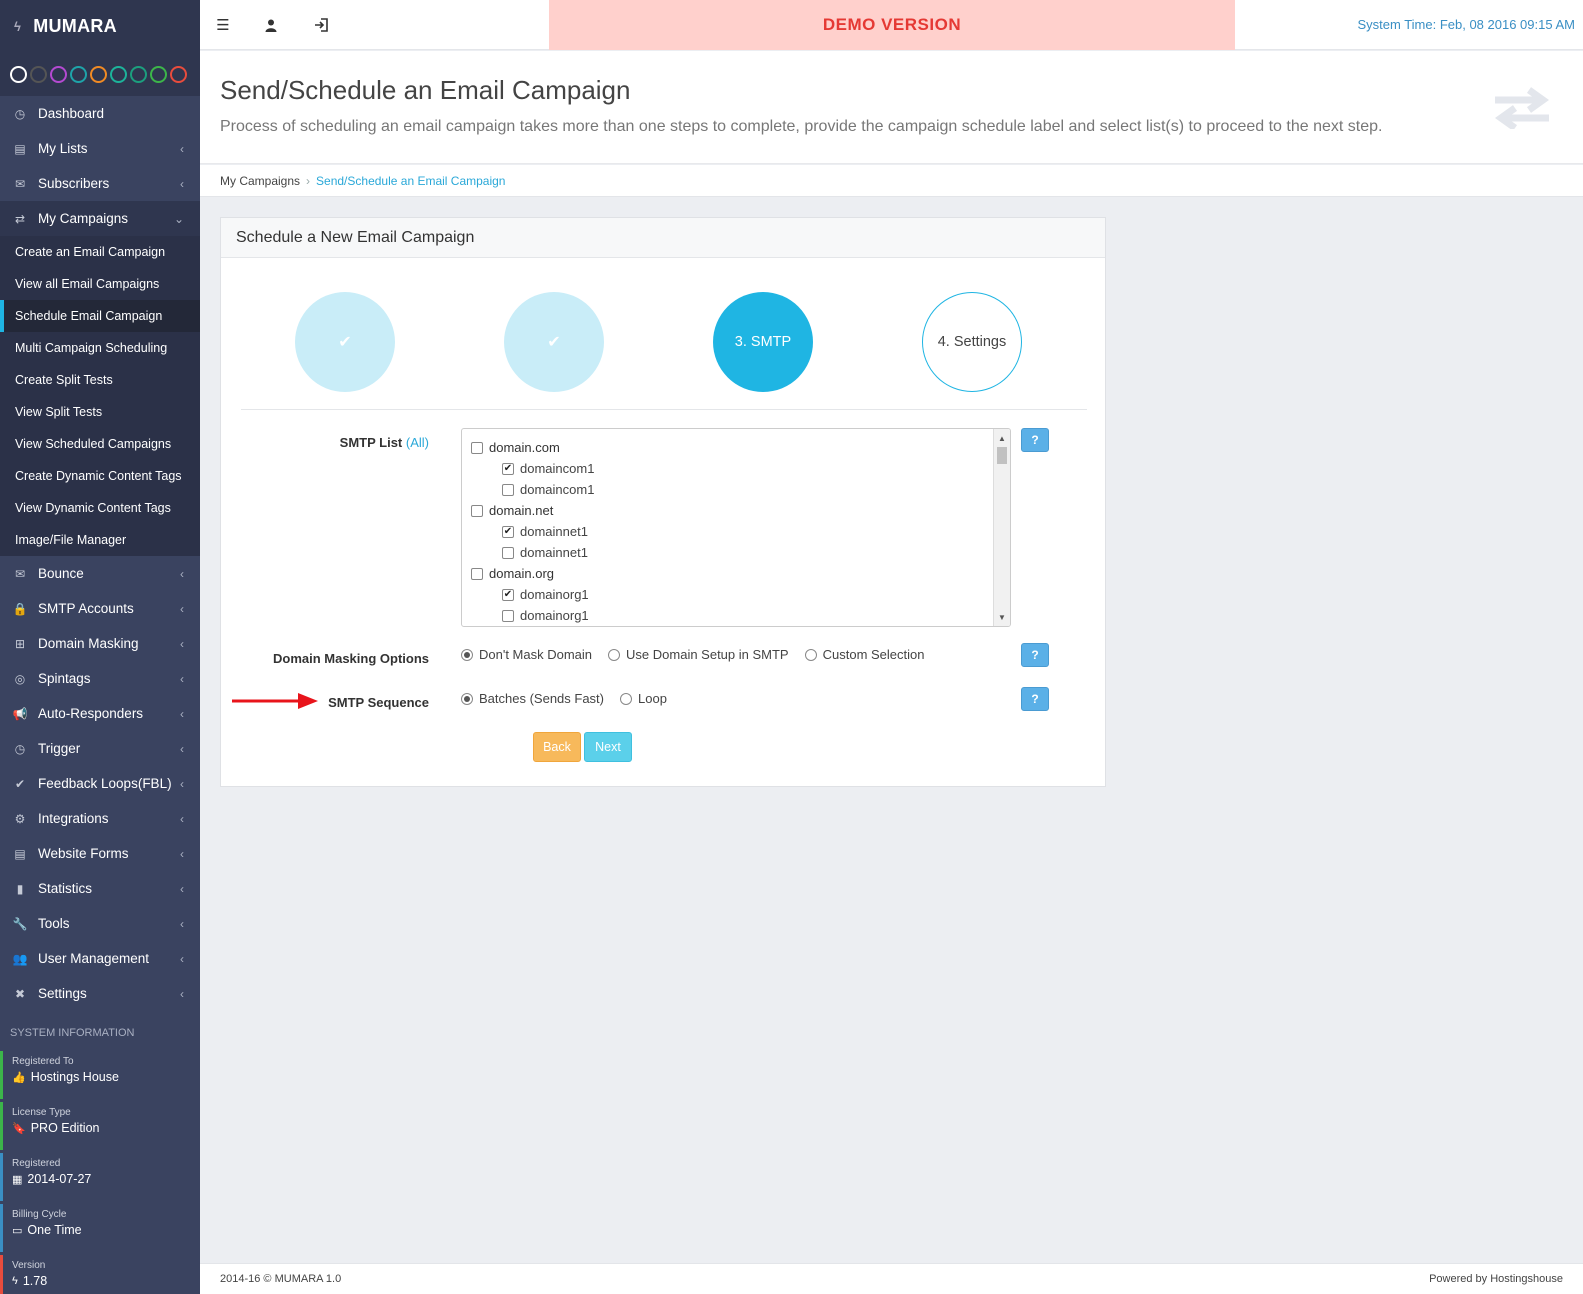  Describe the element at coordinates (727, 510) in the screenshot. I see `smtp-group-item: domain.net` at that location.